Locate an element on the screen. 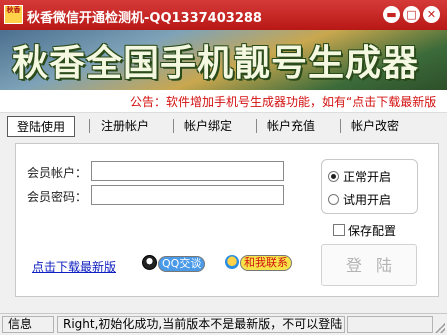 The image size is (447, 335). tab-bind: 帐户绑定 is located at coordinates (208, 126).